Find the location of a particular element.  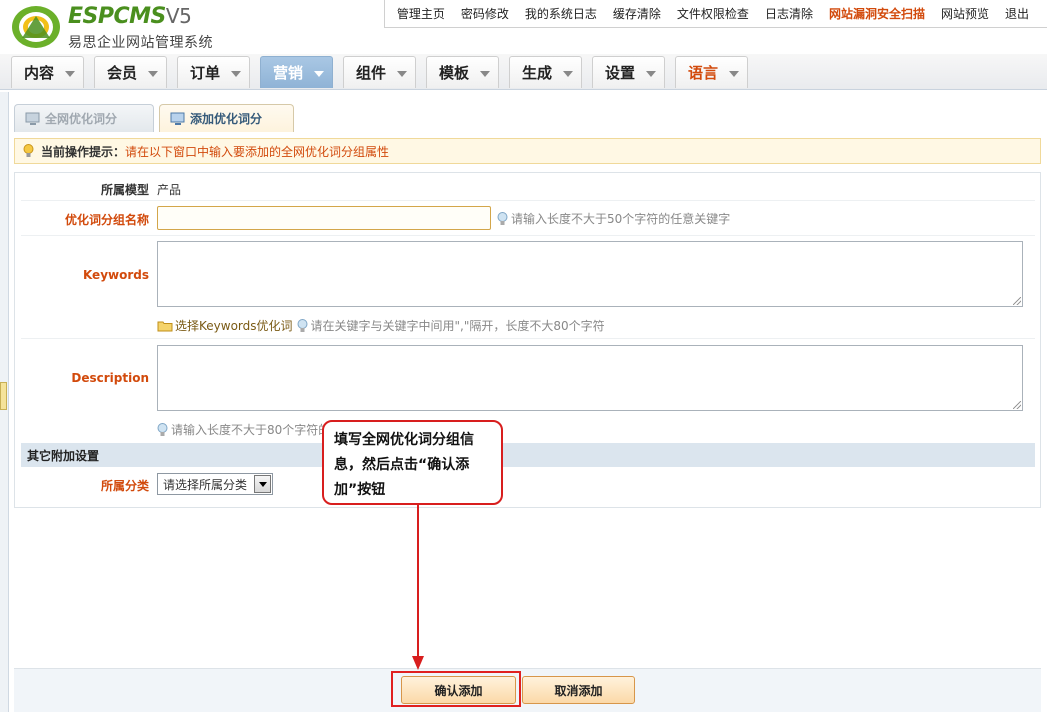

logo: ESPCMSV5 易思企业网站管理系统 is located at coordinates (115, 27).